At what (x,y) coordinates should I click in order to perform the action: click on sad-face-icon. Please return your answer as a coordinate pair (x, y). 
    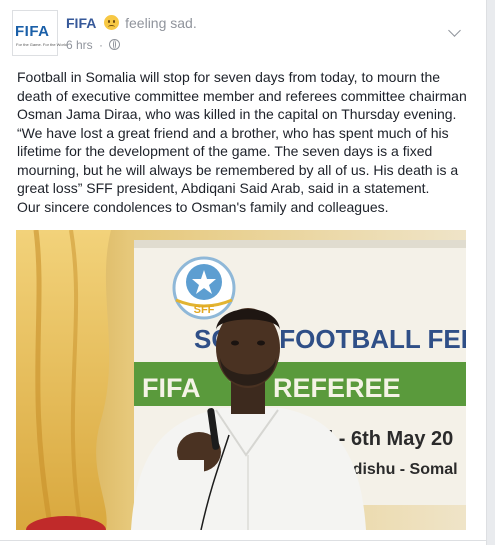
    Looking at the image, I should click on (112, 22).